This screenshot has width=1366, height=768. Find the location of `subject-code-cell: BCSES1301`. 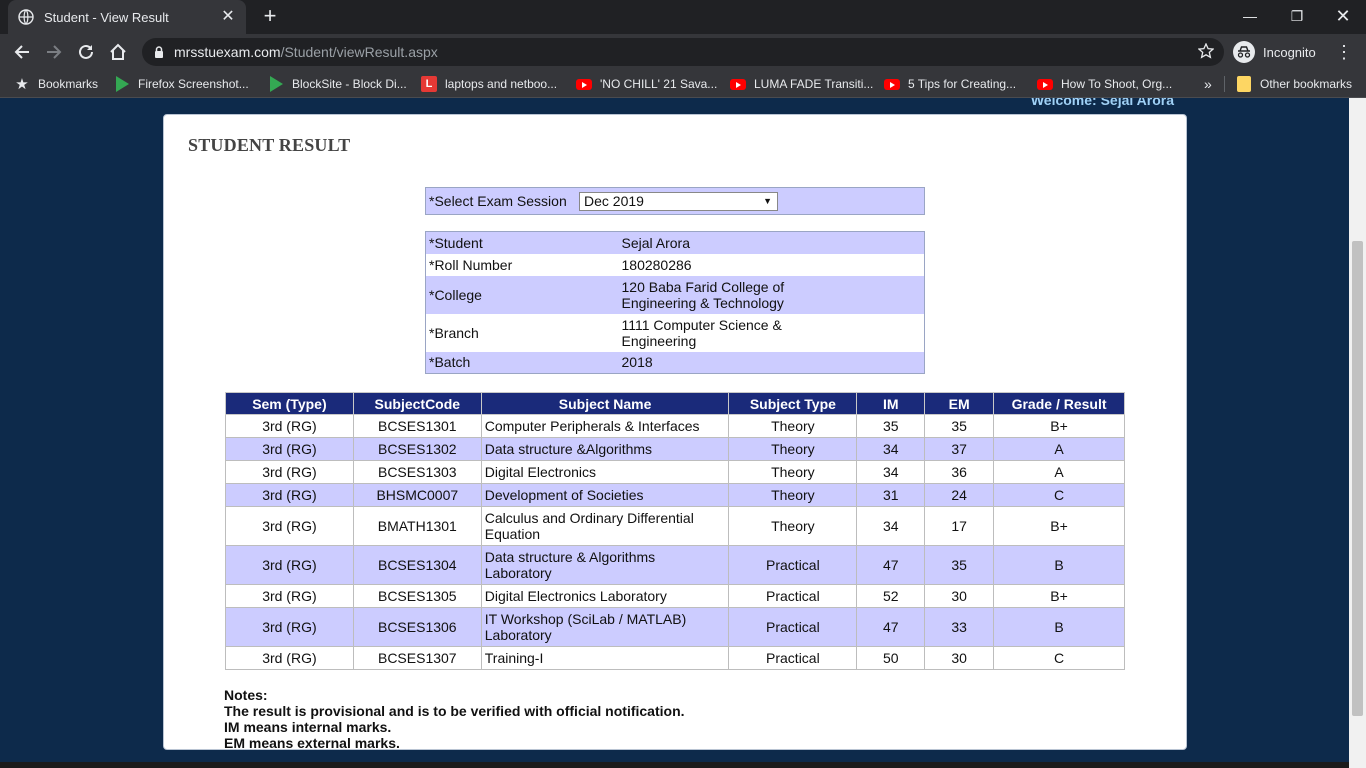

subject-code-cell: BCSES1301 is located at coordinates (417, 426).